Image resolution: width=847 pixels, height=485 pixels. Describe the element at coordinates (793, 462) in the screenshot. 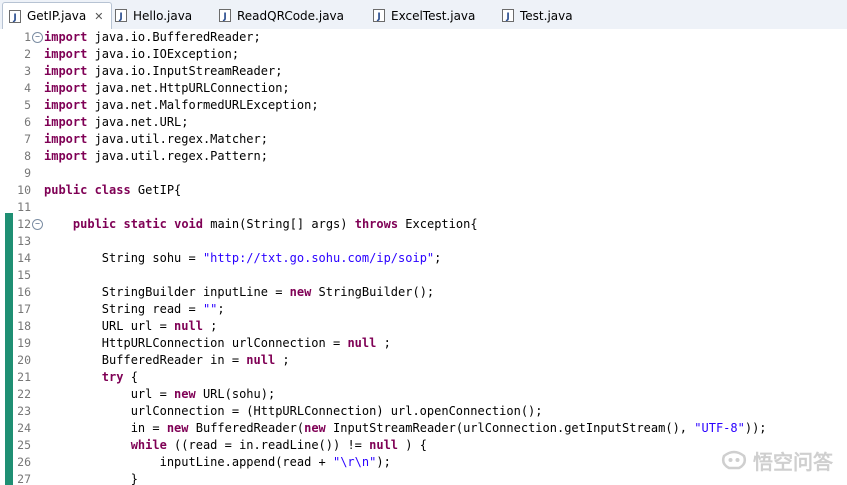

I see `watermark-text: 悟空问答` at that location.